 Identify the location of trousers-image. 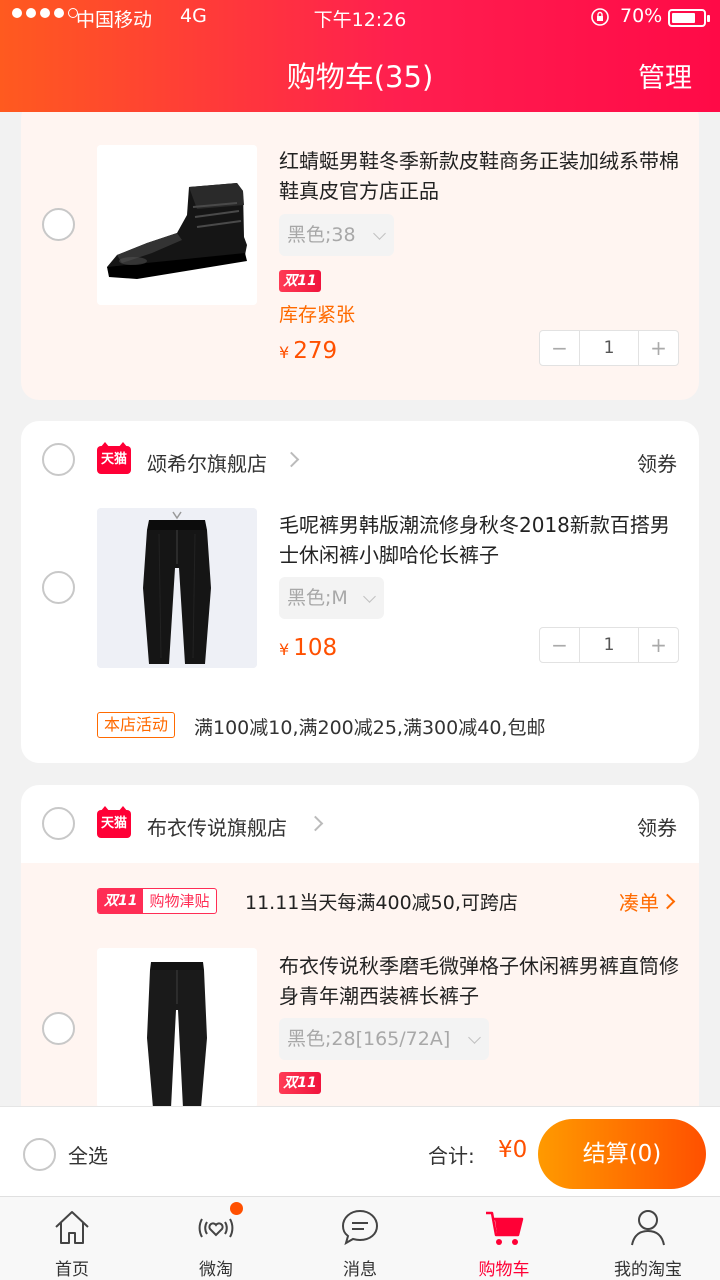
(177, 1028).